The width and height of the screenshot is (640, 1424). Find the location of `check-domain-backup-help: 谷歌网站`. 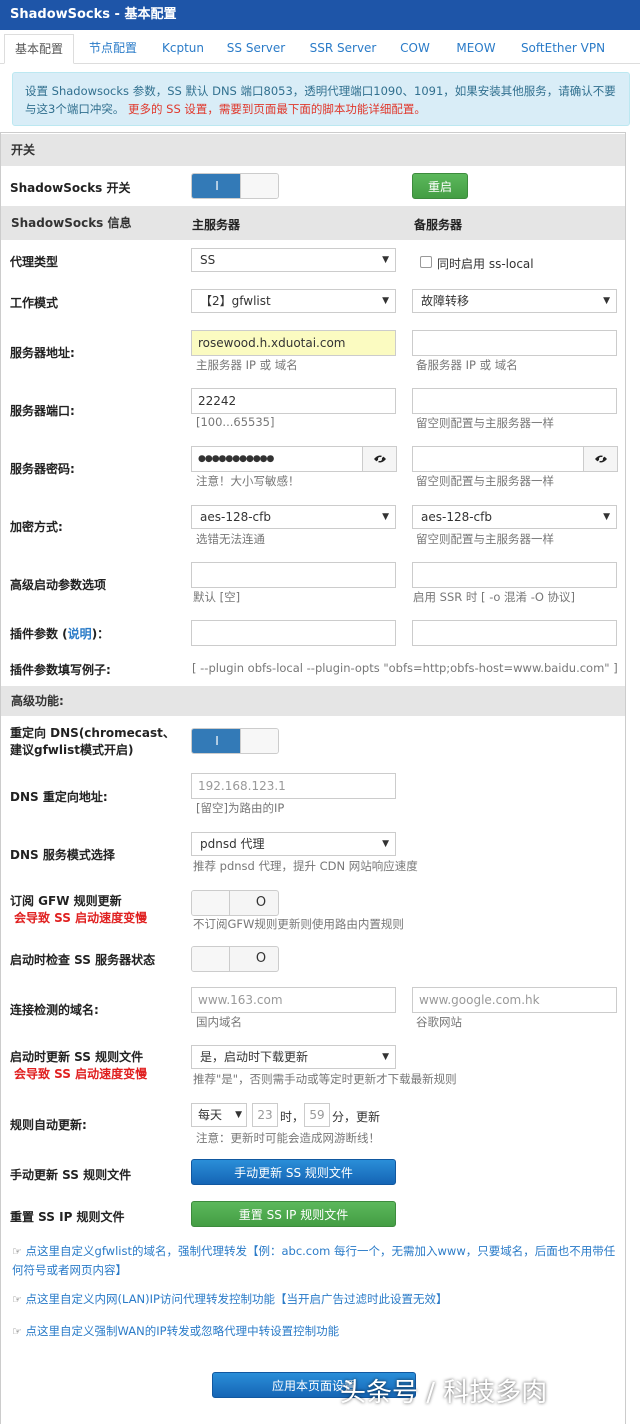

check-domain-backup-help: 谷歌网站 is located at coordinates (439, 1022).